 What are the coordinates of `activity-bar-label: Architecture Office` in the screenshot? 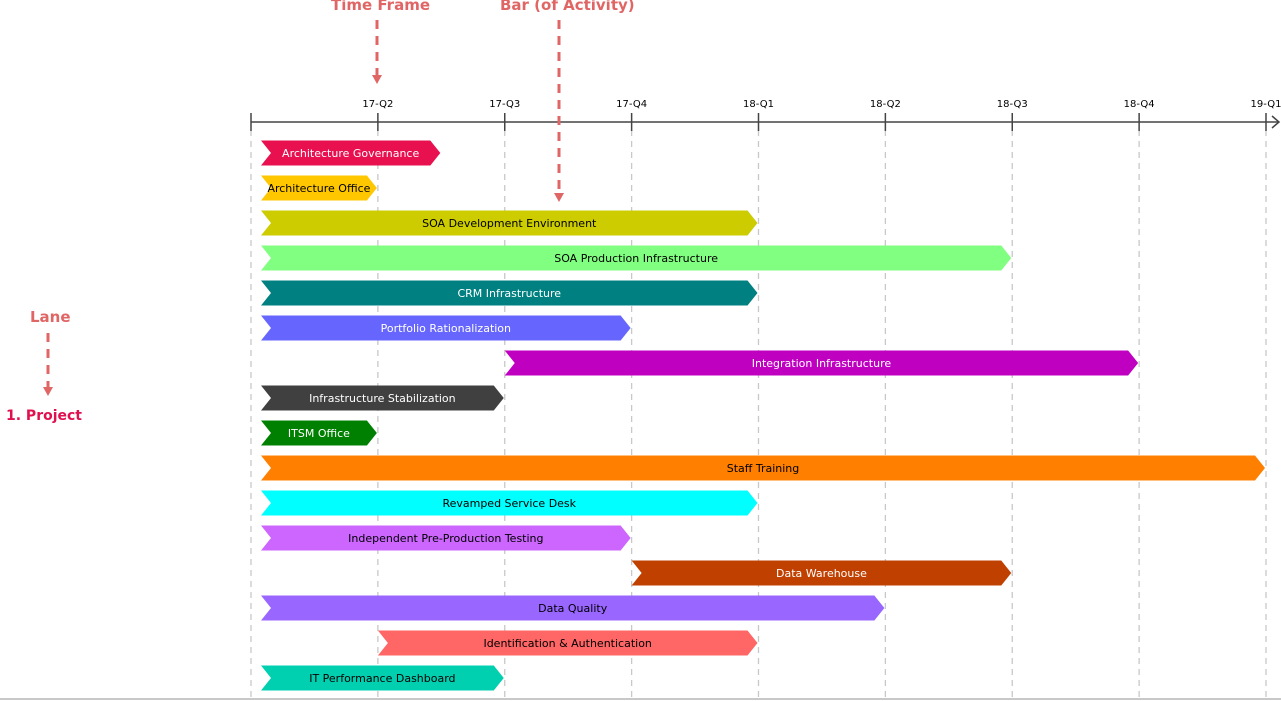 It's located at (318, 188).